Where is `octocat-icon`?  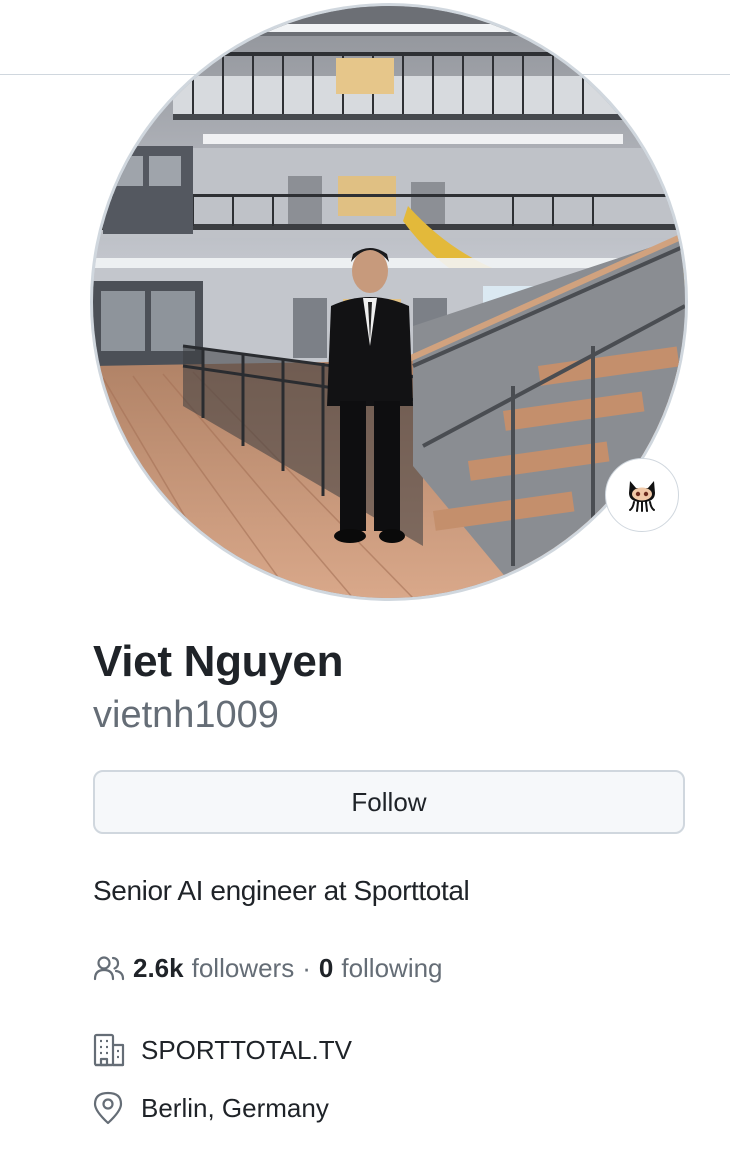
octocat-icon is located at coordinates (642, 496).